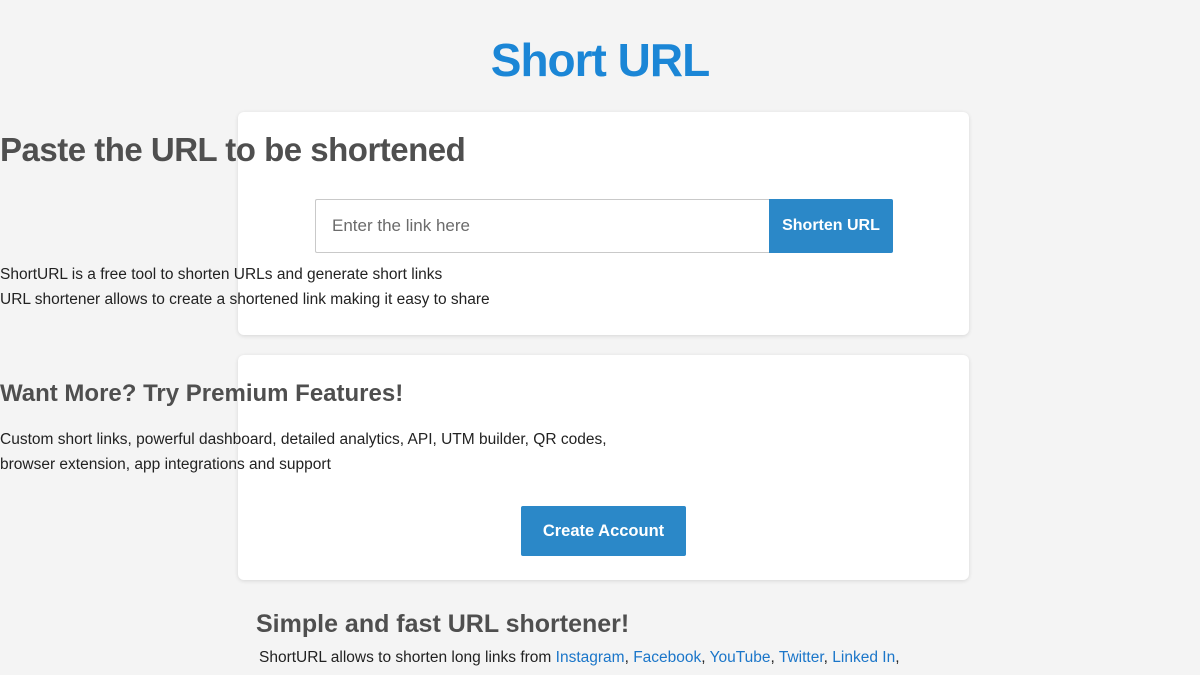 The image size is (1200, 675). I want to click on premium-heading: Want More? Try Premium Features!, so click(202, 393).